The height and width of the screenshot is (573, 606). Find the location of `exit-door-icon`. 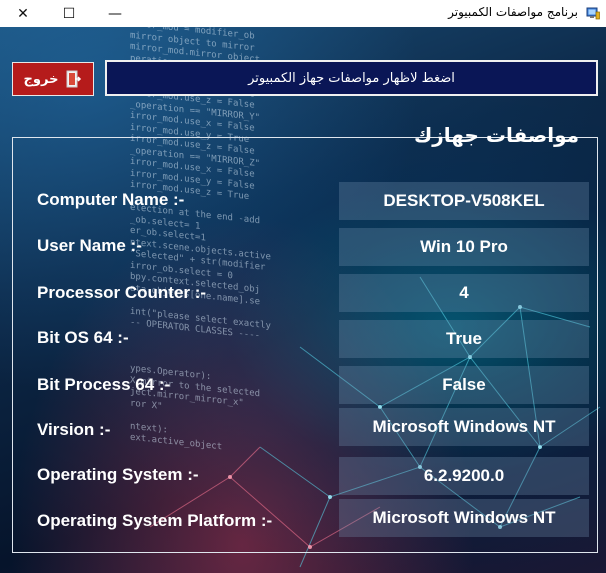

exit-door-icon is located at coordinates (74, 79).